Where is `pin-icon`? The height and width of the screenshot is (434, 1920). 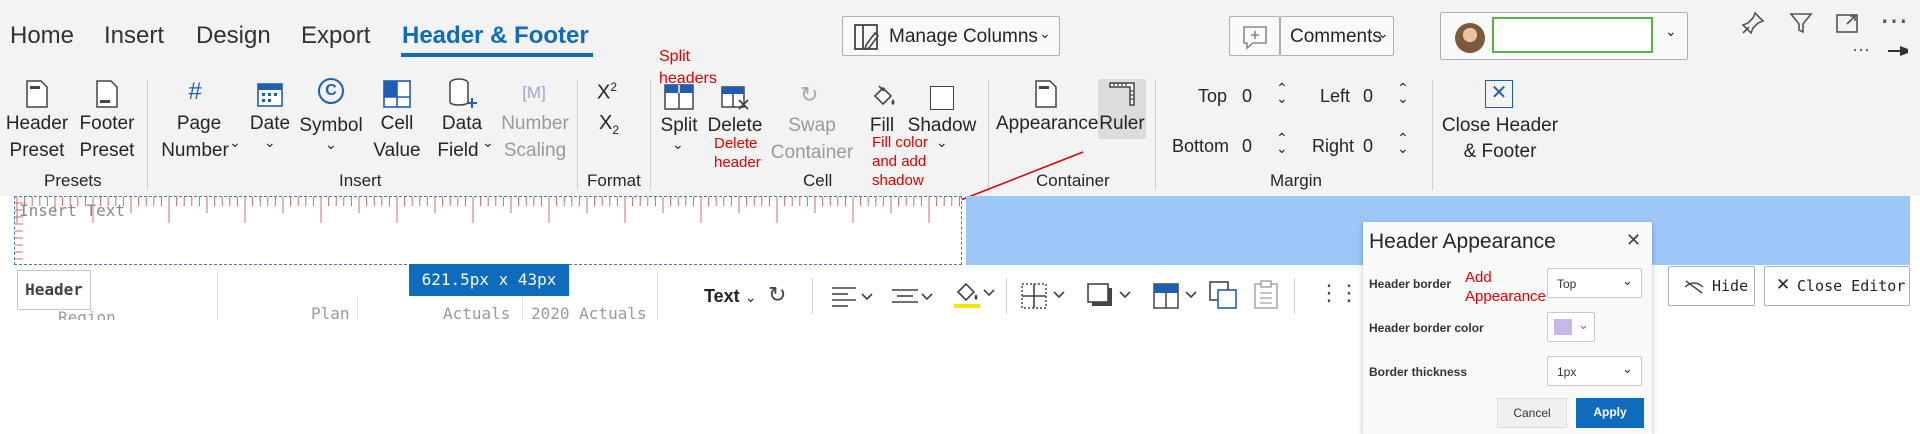
pin-icon is located at coordinates (1753, 23).